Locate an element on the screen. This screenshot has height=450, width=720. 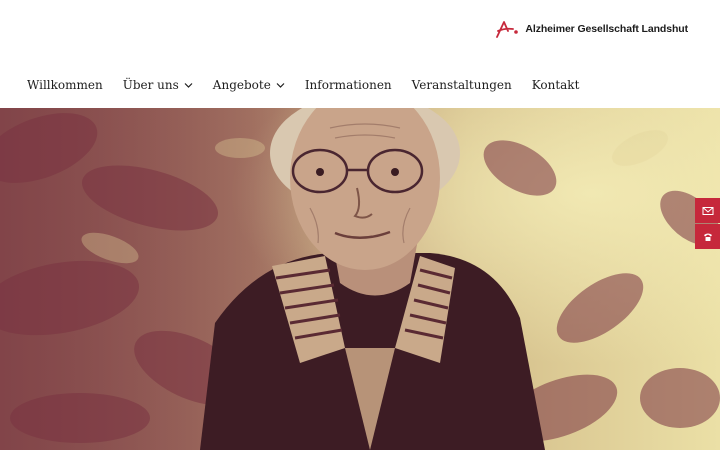
nav-item-ueber-uns: Über uns is located at coordinates (158, 85).